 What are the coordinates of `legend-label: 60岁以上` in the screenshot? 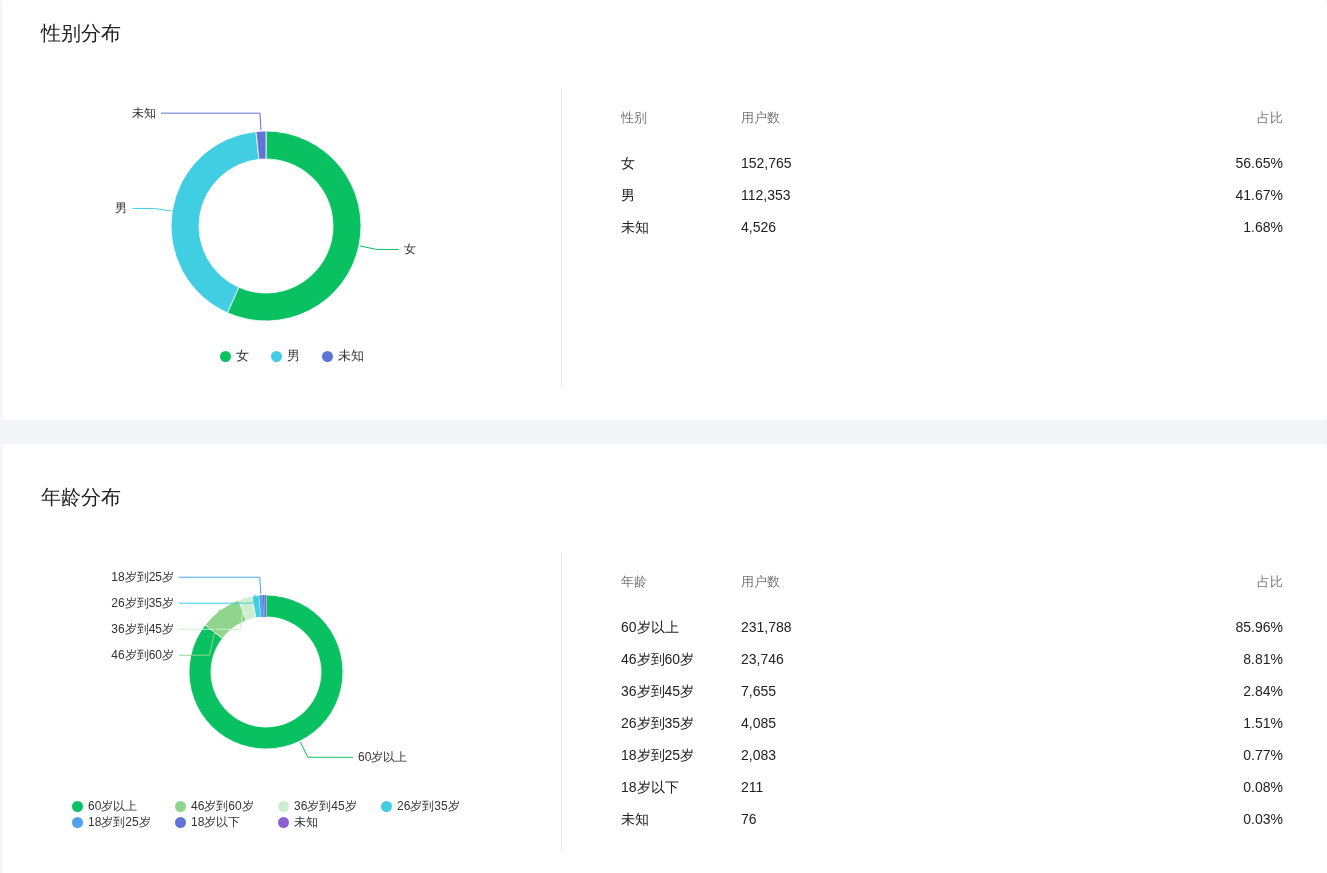 It's located at (113, 806).